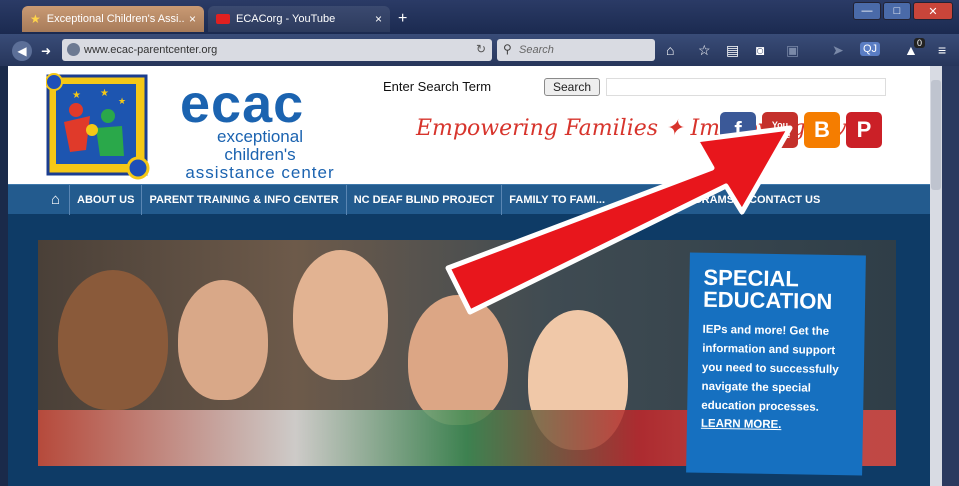 This screenshot has height=486, width=959. What do you see at coordinates (73, 49) in the screenshot?
I see `globe-icon` at bounding box center [73, 49].